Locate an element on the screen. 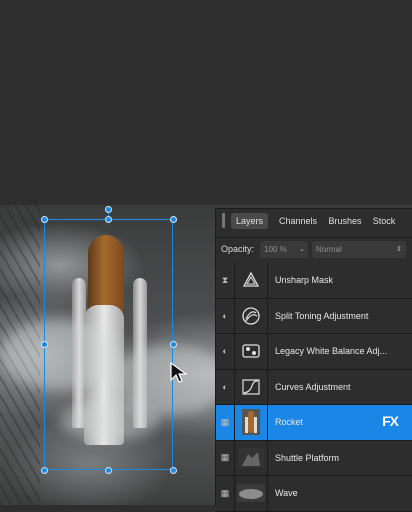 The width and height of the screenshot is (412, 512). layer-row-selected: ▦ Rocket FX is located at coordinates (314, 423).